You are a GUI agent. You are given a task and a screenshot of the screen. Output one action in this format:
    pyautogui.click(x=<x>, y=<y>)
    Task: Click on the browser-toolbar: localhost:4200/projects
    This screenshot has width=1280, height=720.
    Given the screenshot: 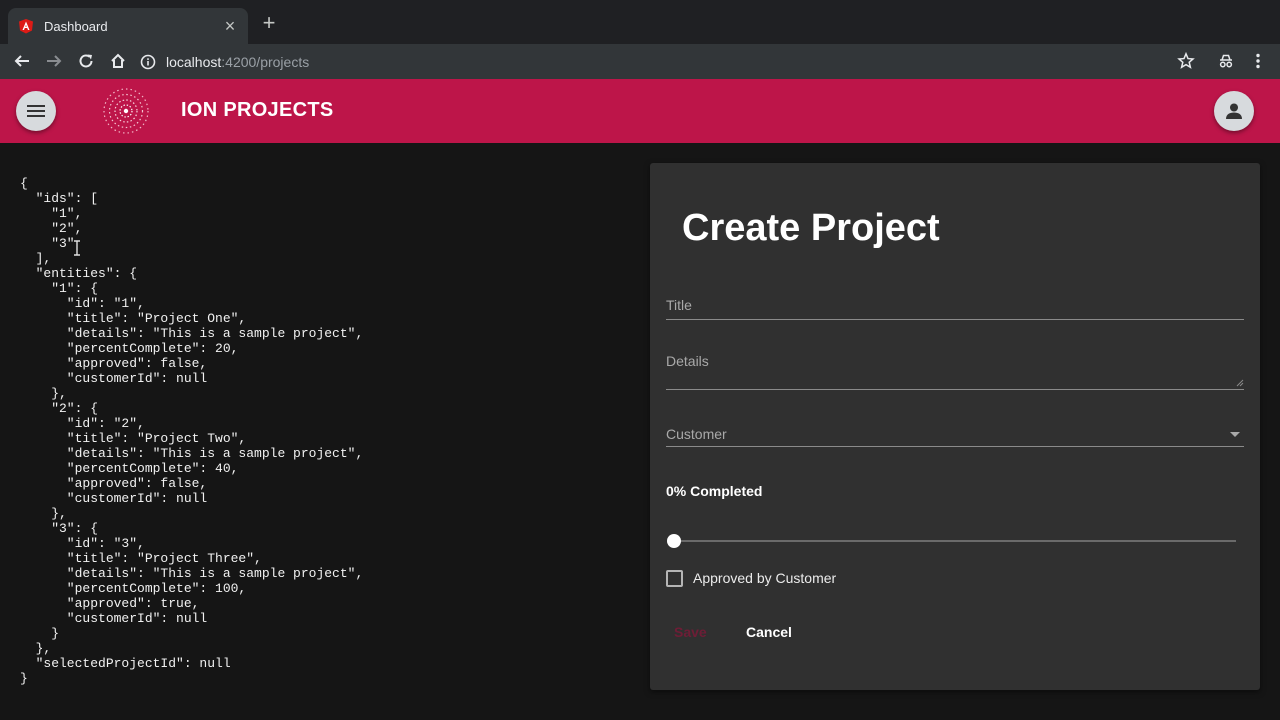 What is the action you would take?
    pyautogui.click(x=640, y=61)
    